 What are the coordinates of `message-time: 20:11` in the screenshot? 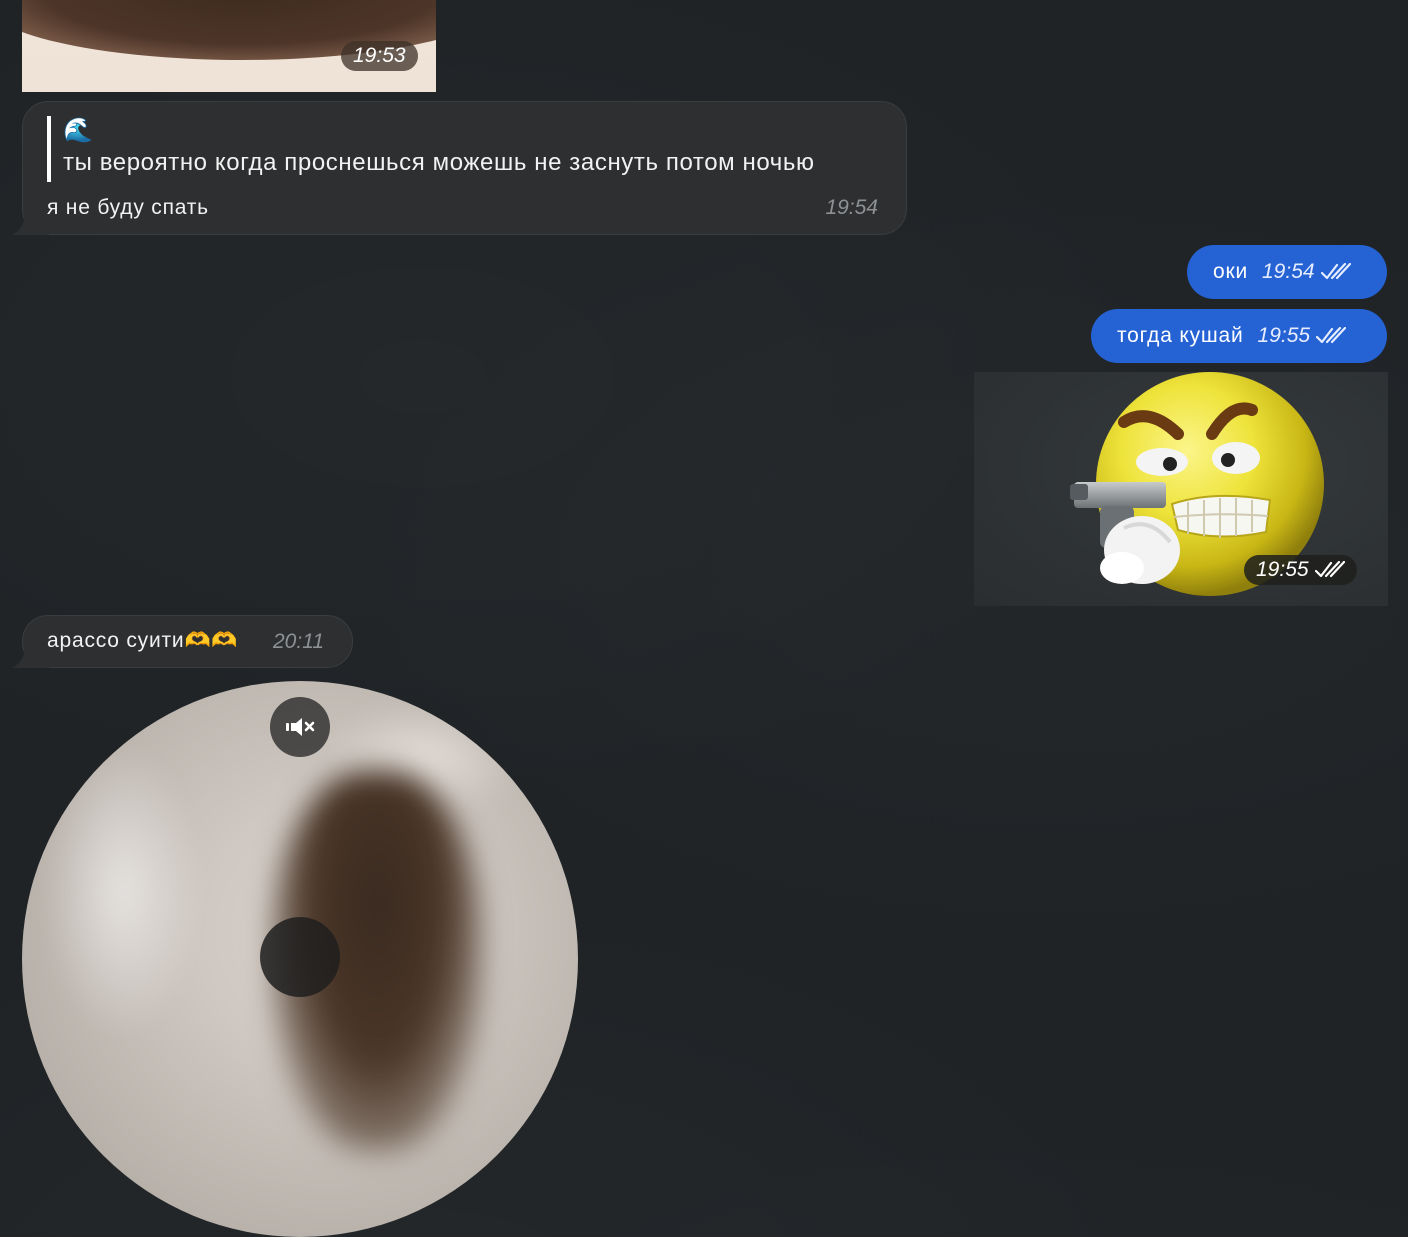 It's located at (298, 641).